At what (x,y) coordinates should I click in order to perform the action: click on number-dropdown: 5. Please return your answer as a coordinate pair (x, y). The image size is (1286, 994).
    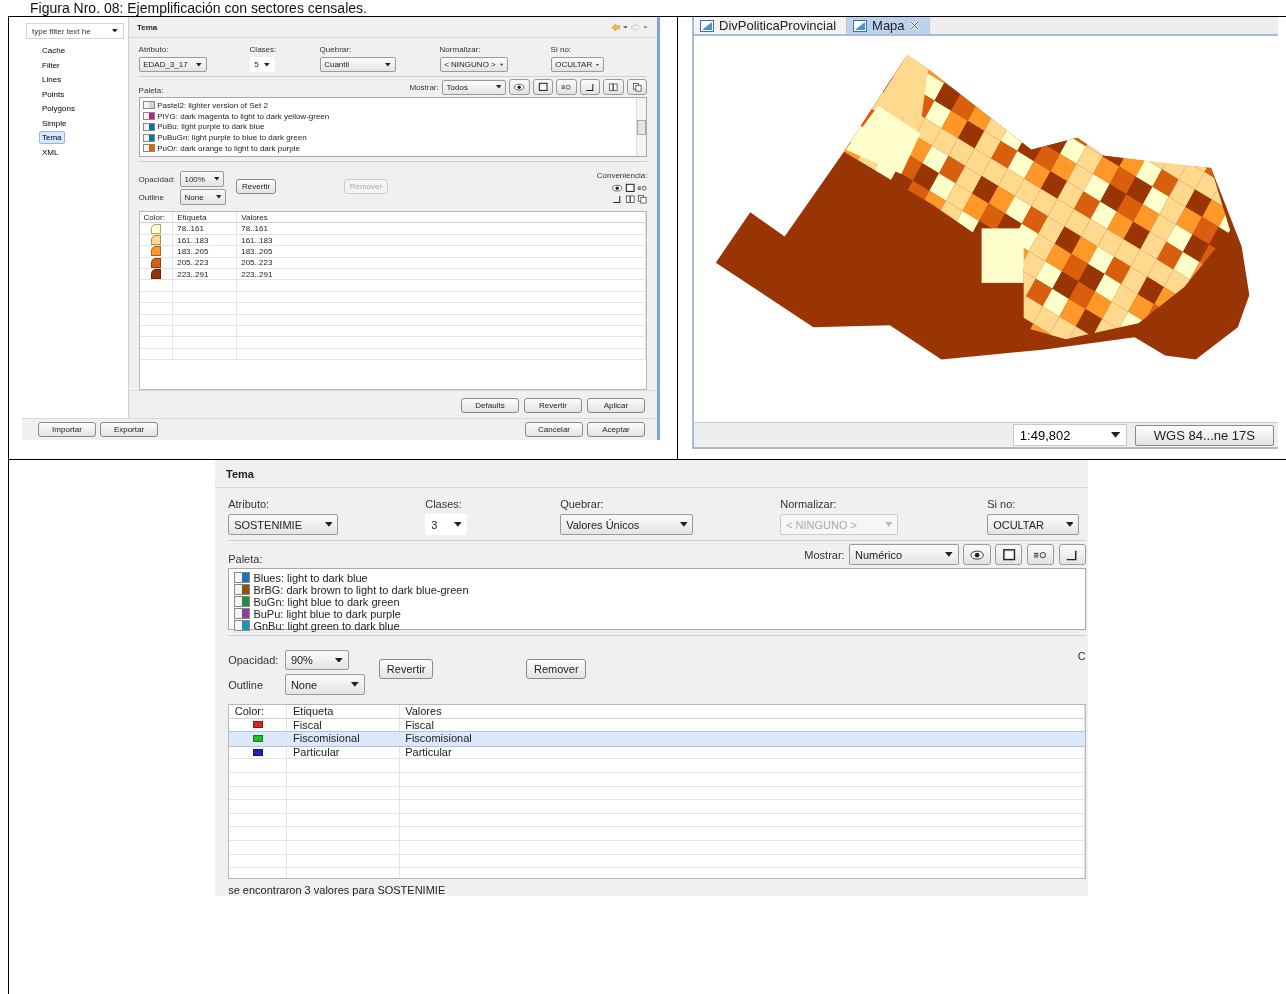
    Looking at the image, I should click on (262, 65).